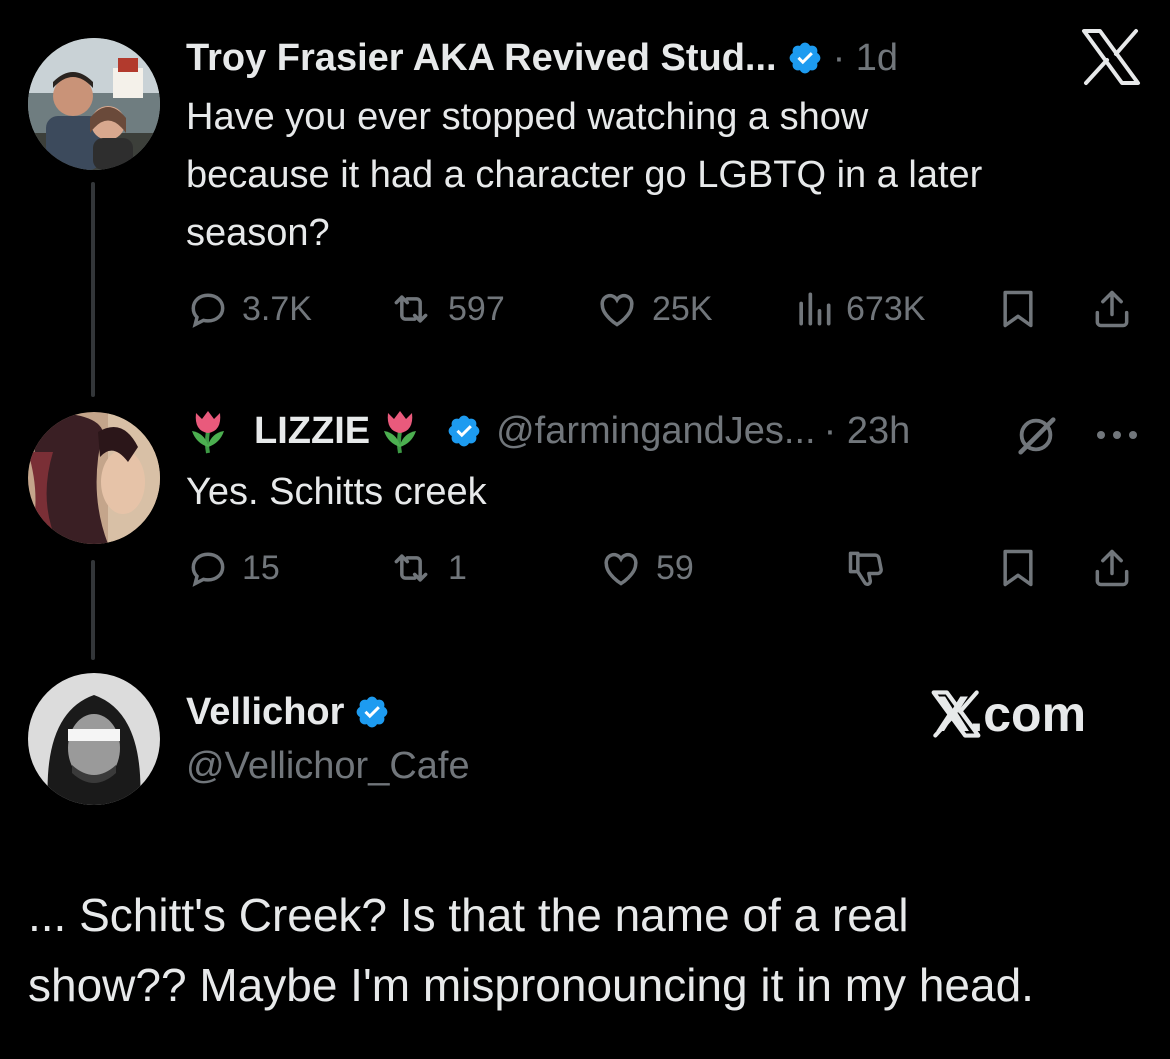 The height and width of the screenshot is (1059, 1170). What do you see at coordinates (336, 492) in the screenshot?
I see `tweet-2-text: Yes. Schitts creek` at bounding box center [336, 492].